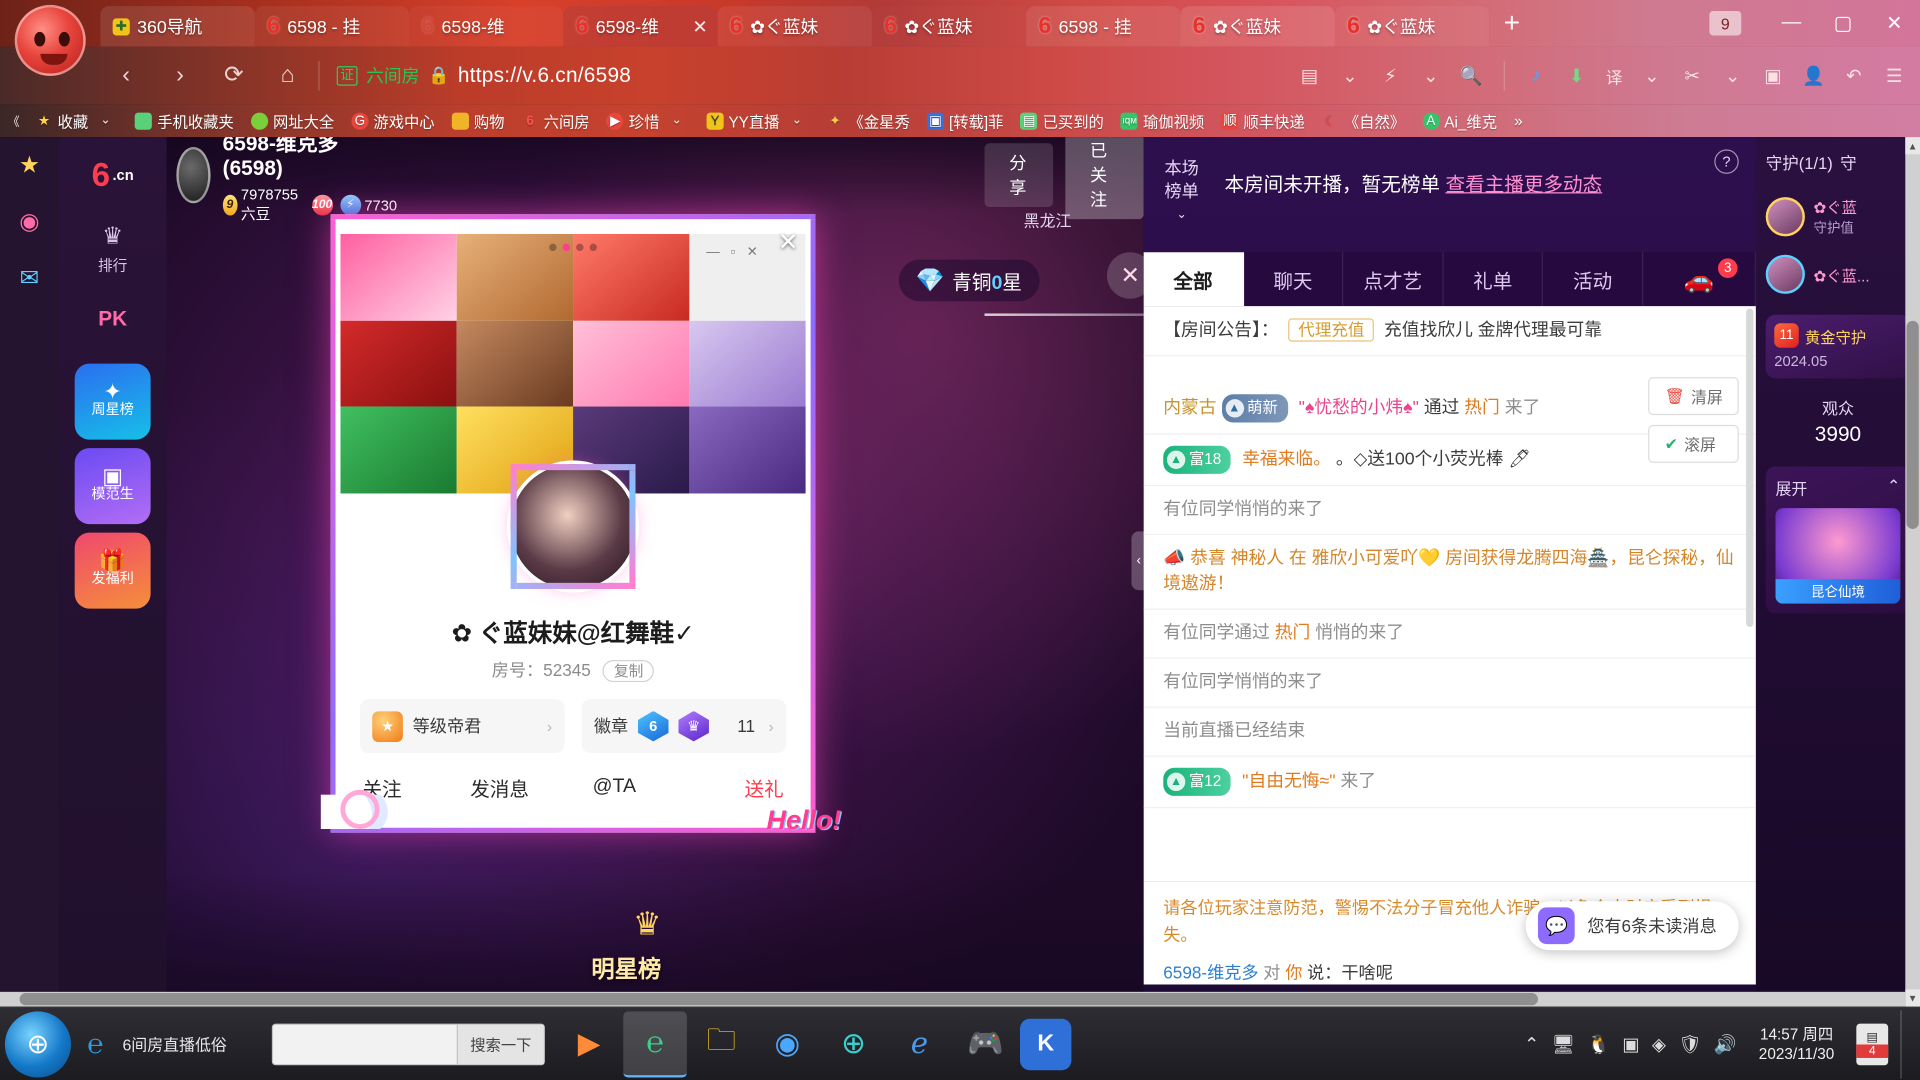 This screenshot has width=1920, height=1080. What do you see at coordinates (1593, 279) in the screenshot?
I see `tab-activity: 活动` at bounding box center [1593, 279].